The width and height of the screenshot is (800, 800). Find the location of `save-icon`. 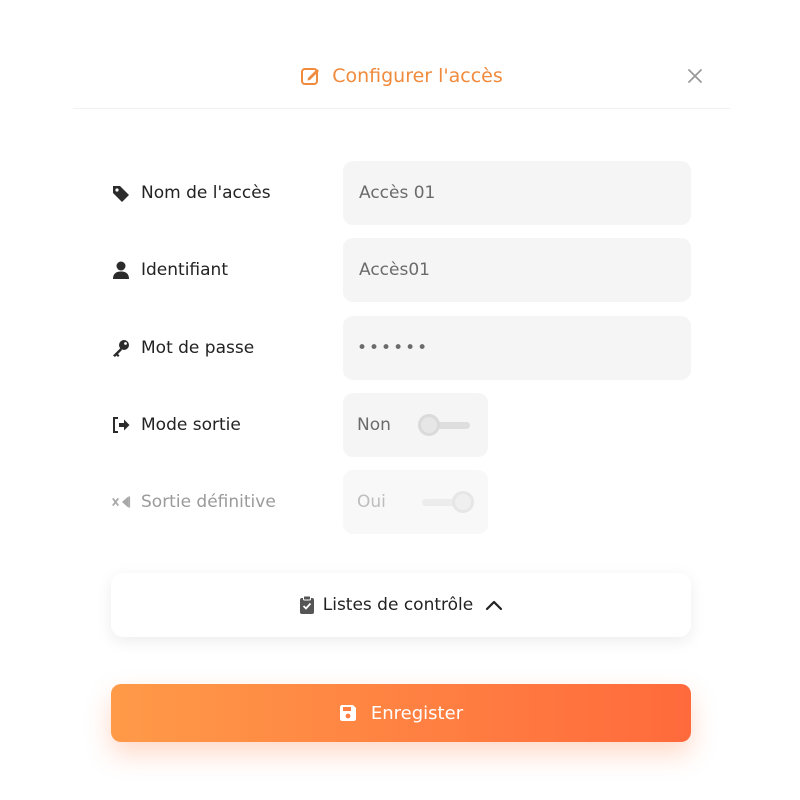

save-icon is located at coordinates (348, 713).